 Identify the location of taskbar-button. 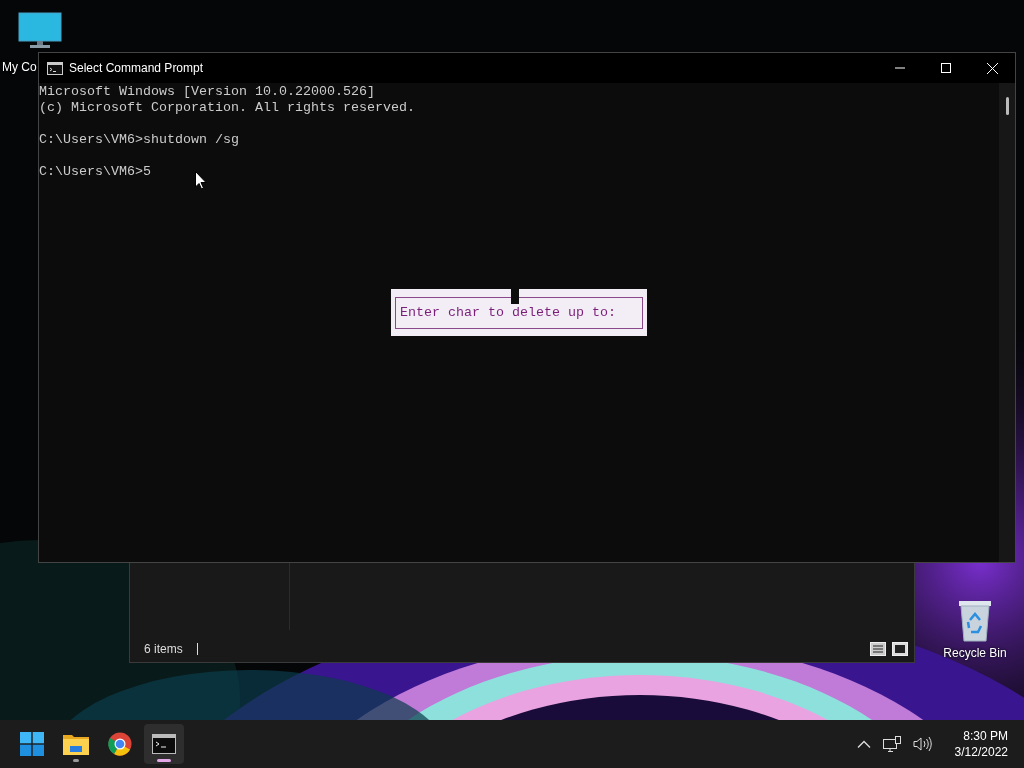
(164, 744).